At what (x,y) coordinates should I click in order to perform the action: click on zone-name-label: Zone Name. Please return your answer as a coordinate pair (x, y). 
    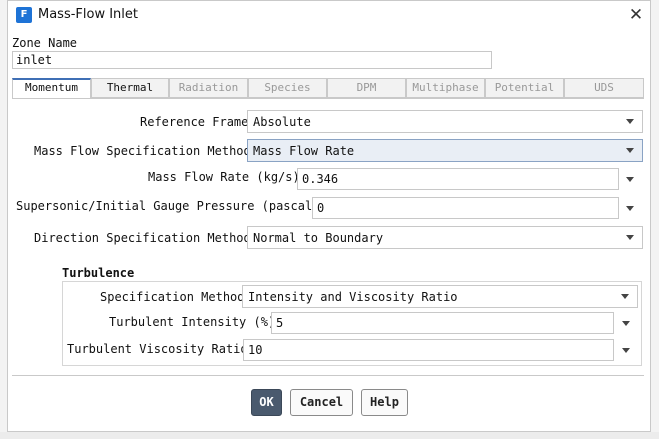
    Looking at the image, I should click on (45, 43).